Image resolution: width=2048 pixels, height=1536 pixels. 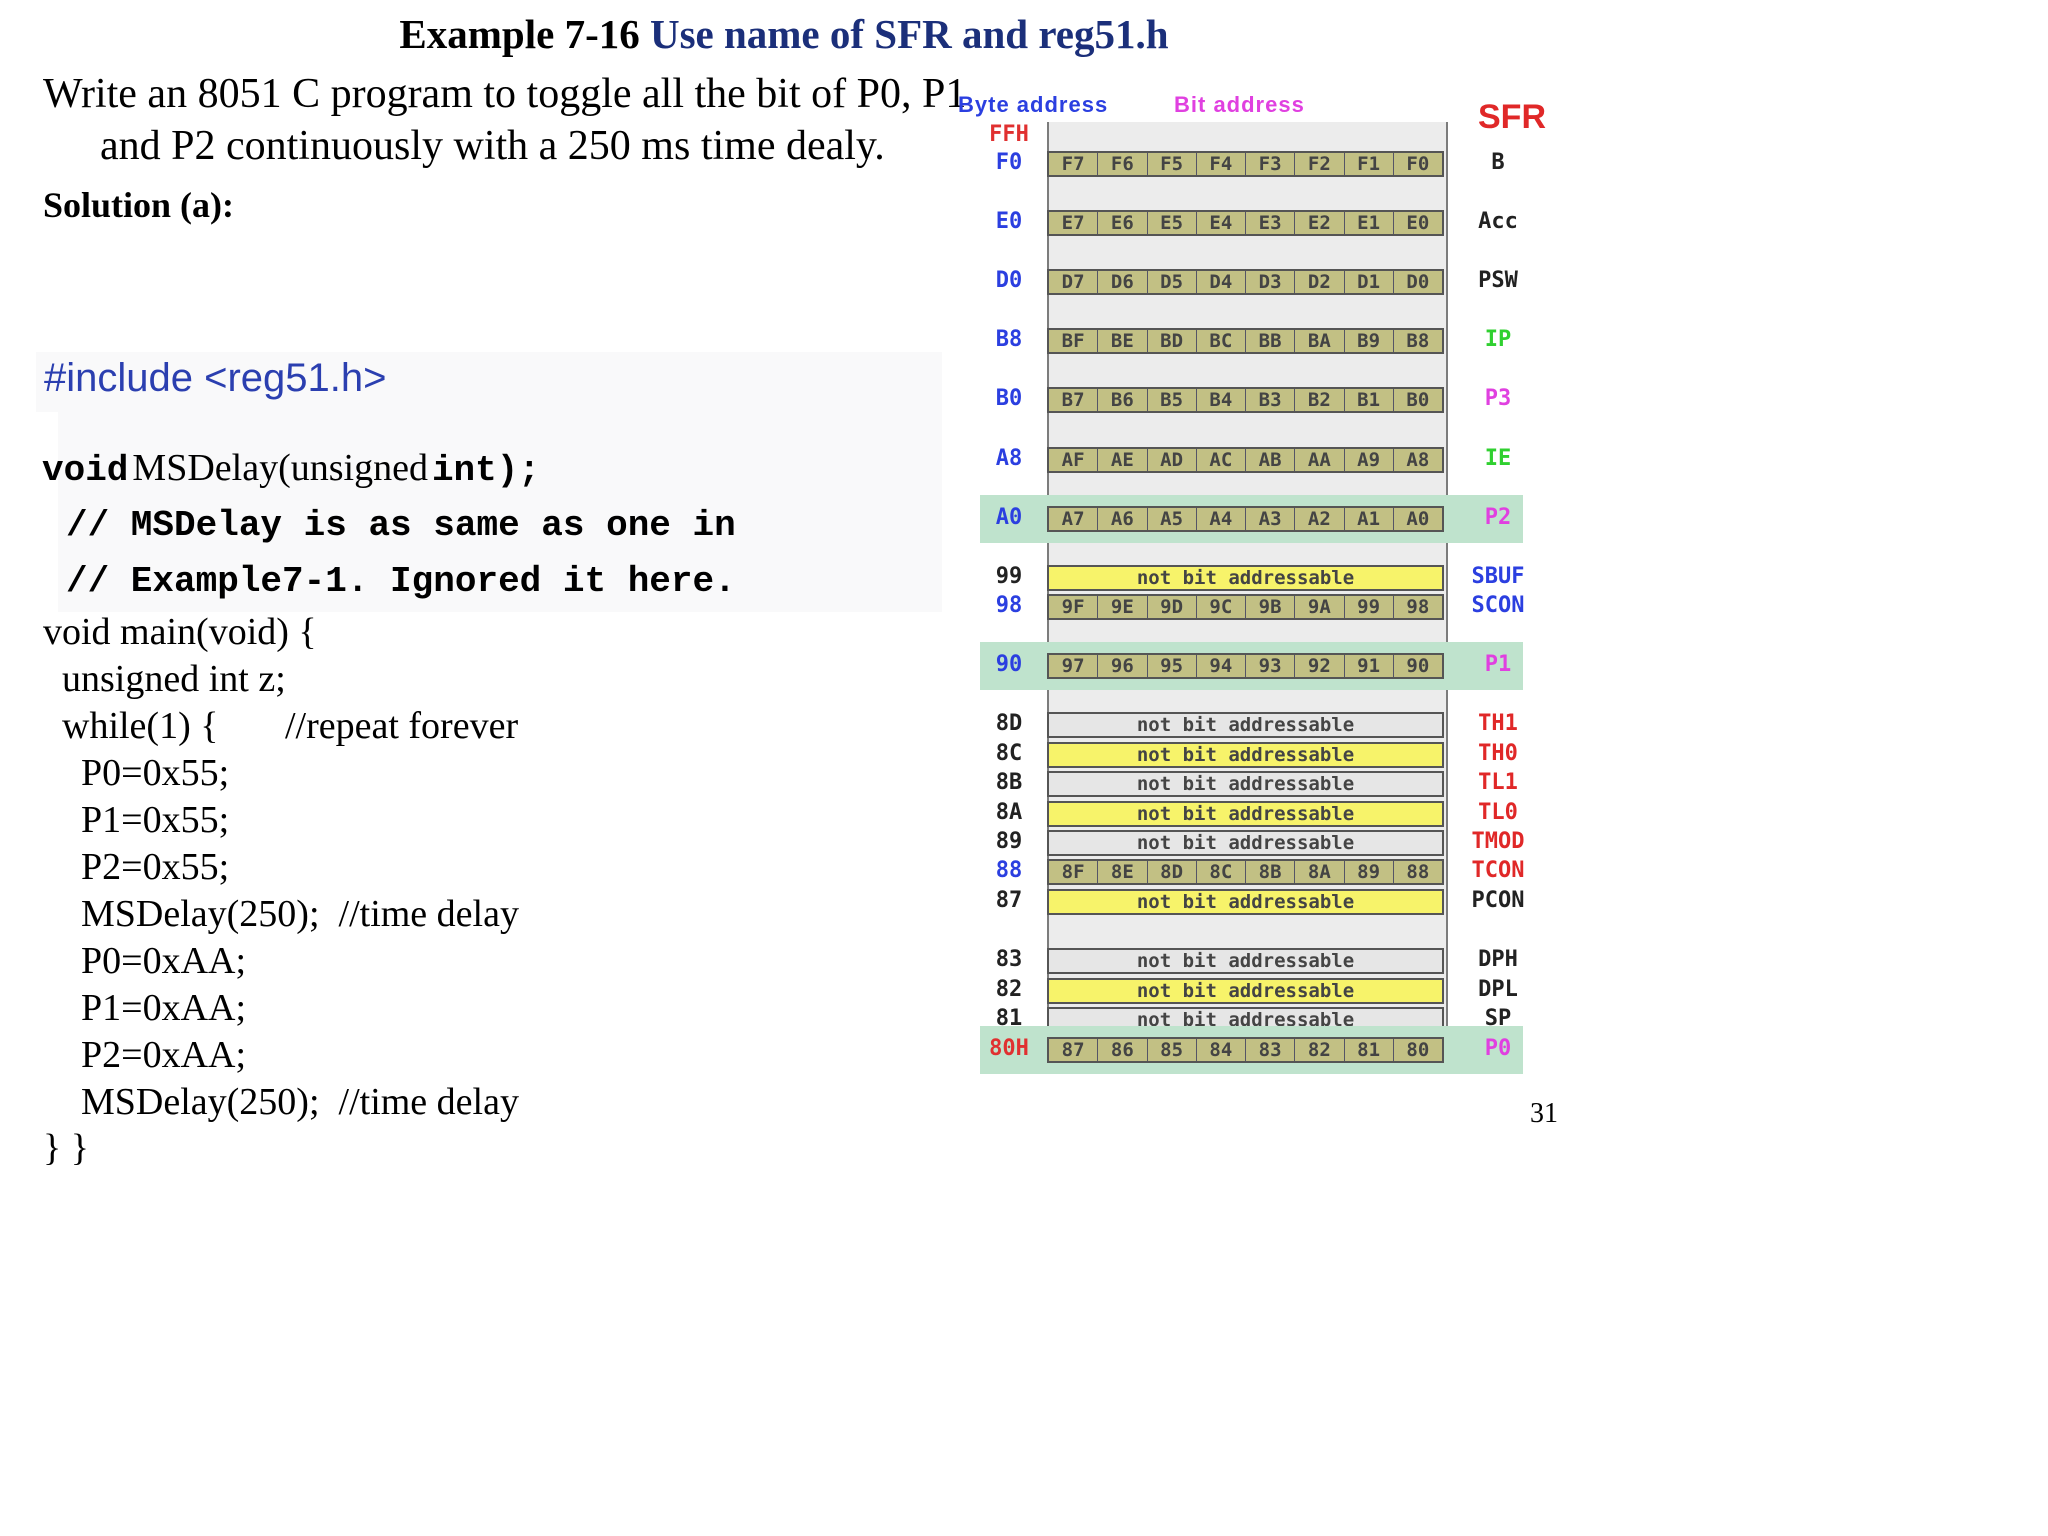 I want to click on bit-address-cell: 83, so click(x=1271, y=1050).